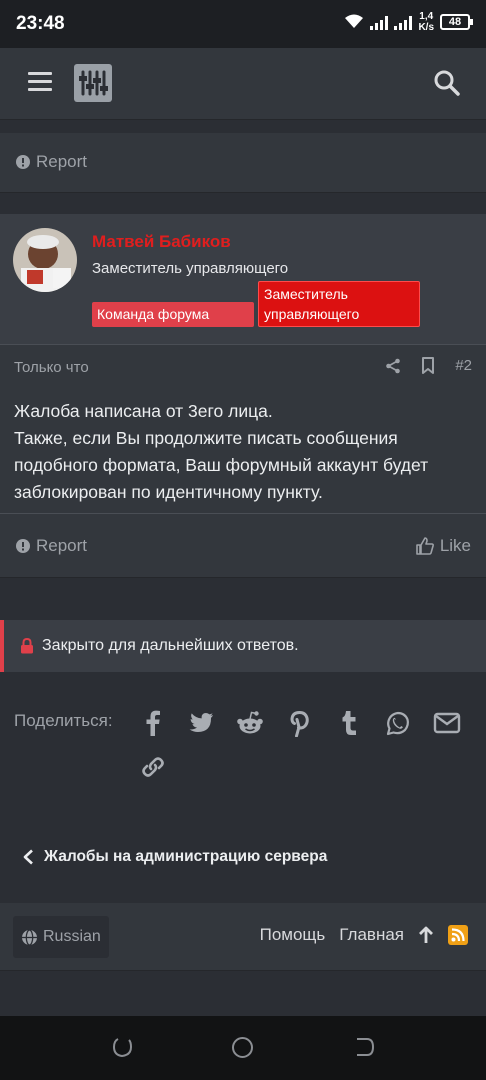  I want to click on site-footer: Russian Помощь Главная, so click(243, 937).